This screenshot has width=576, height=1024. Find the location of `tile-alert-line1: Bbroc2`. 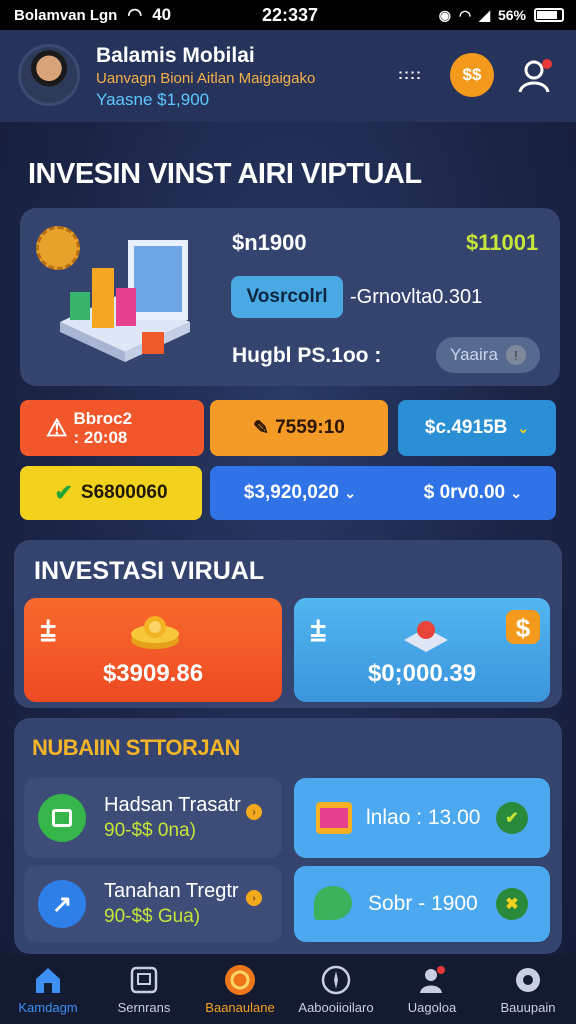

tile-alert-line1: Bbroc2 is located at coordinates (103, 418).